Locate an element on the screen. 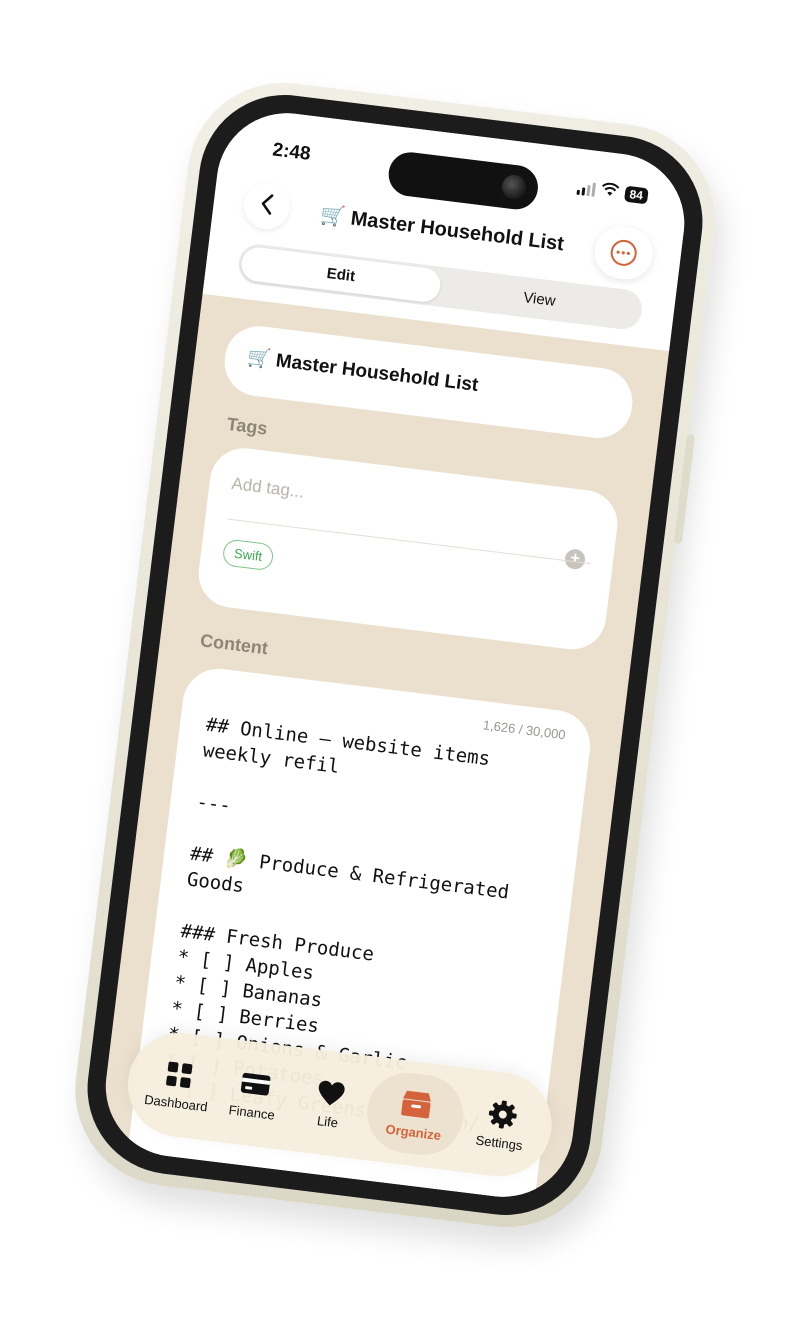  gear-icon is located at coordinates (502, 1113).